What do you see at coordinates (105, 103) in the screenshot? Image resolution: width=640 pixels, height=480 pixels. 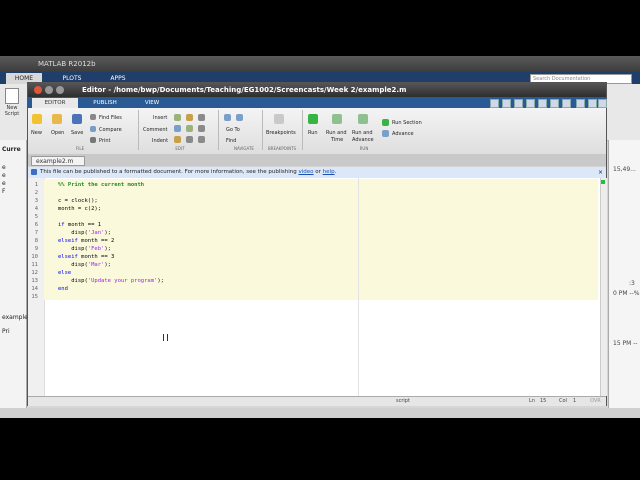 I see `tab-publish: PUBLISH` at bounding box center [105, 103].